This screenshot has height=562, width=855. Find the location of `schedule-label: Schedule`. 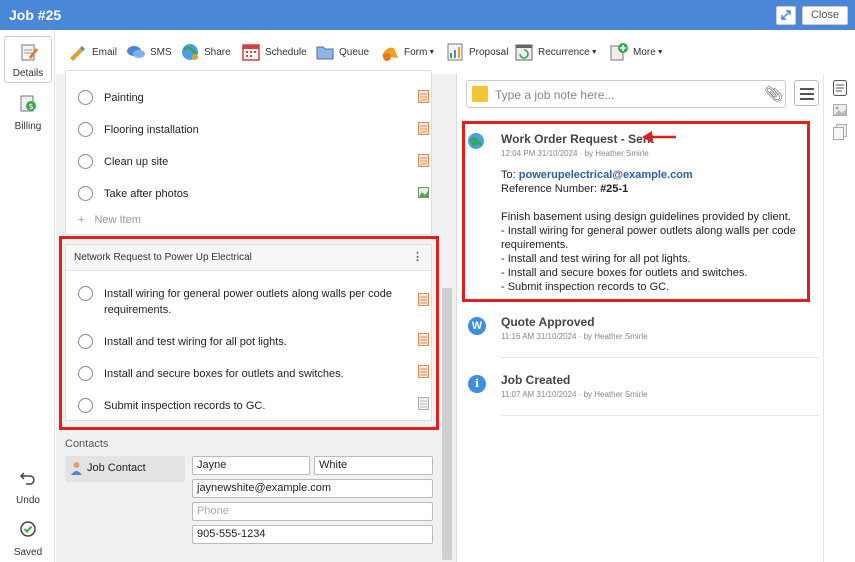

schedule-label: Schedule is located at coordinates (286, 52).